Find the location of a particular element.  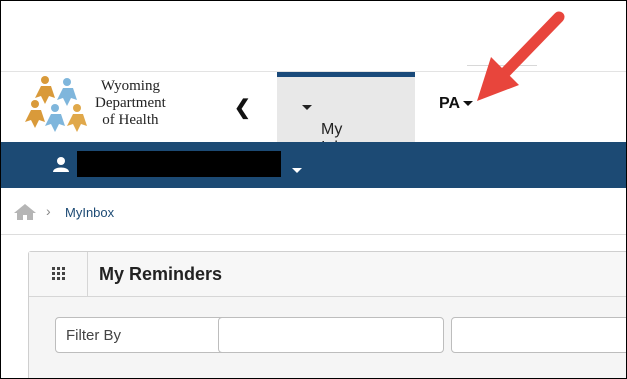

user-name-redacted is located at coordinates (179, 164).